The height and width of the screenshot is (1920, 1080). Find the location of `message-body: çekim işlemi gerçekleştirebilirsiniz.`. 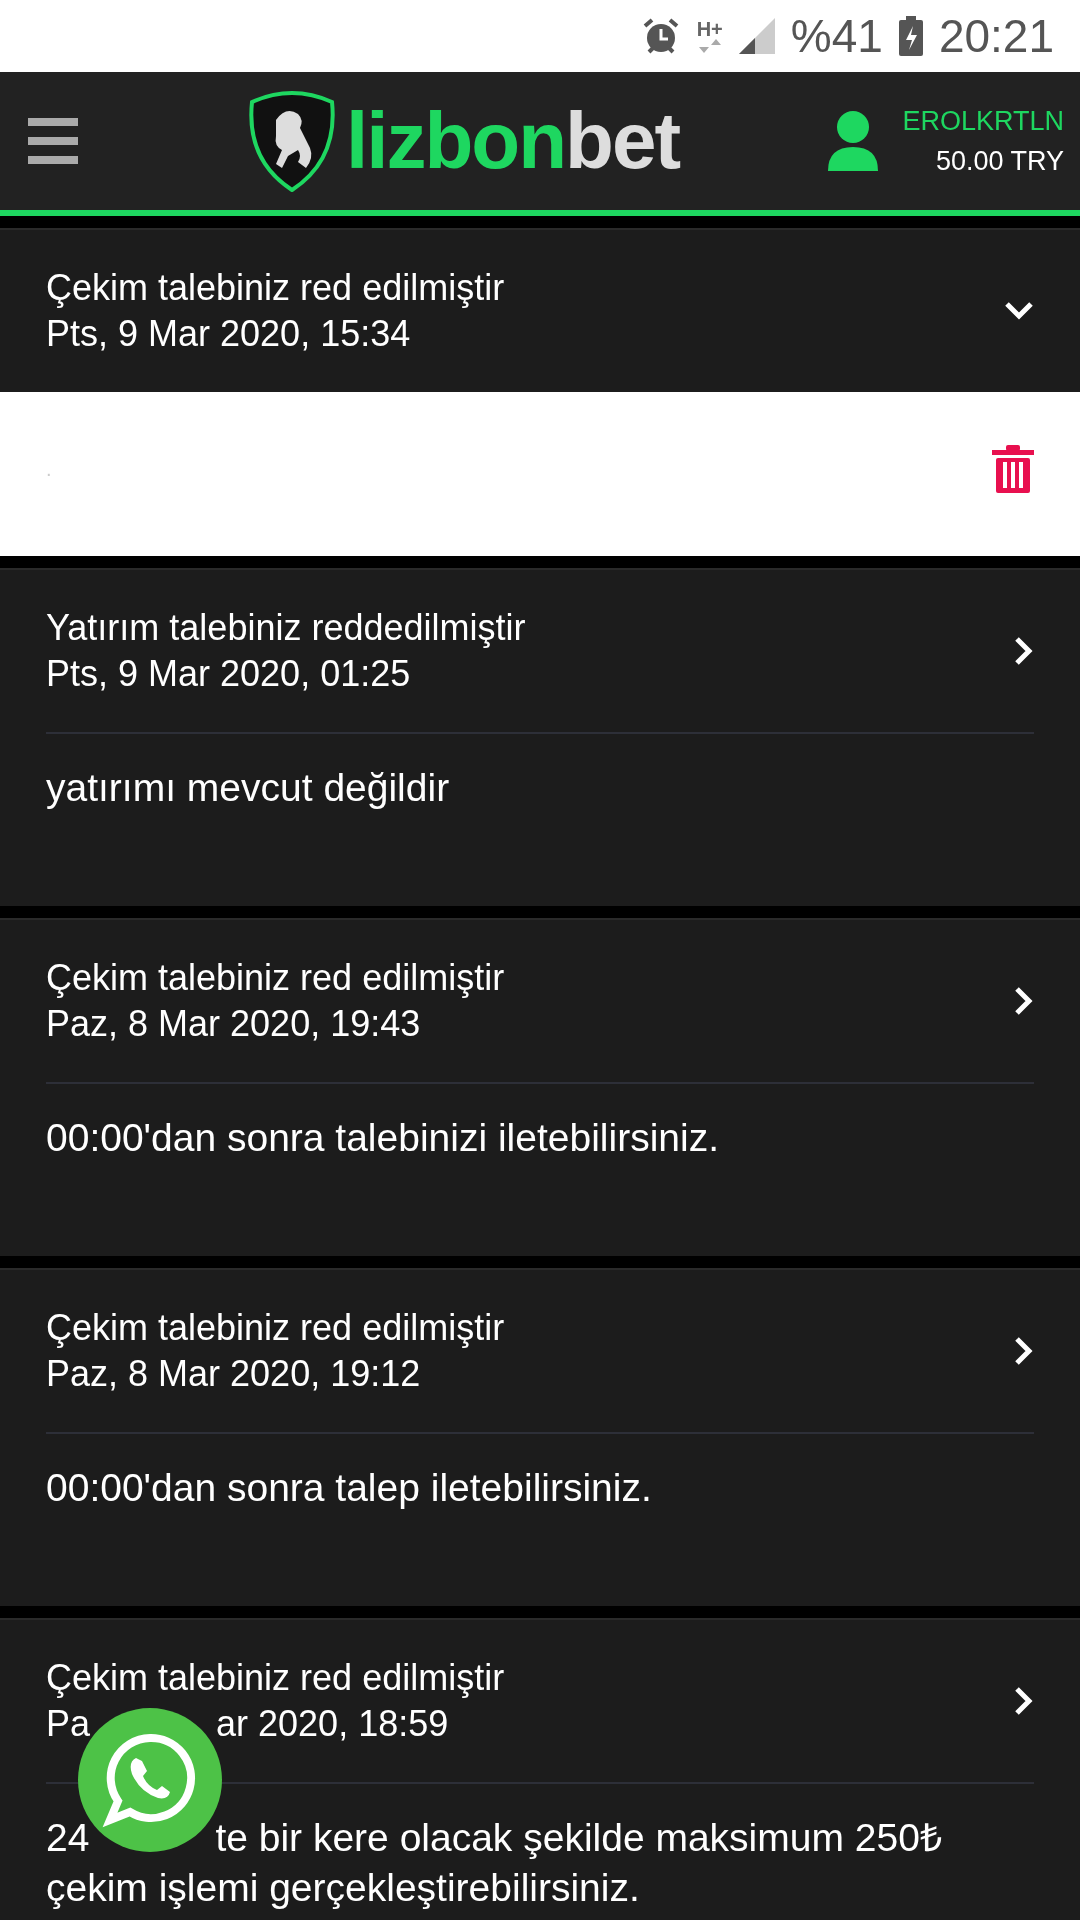

message-body: çekim işlemi gerçekleştirebilirsiniz. is located at coordinates (343, 1887).